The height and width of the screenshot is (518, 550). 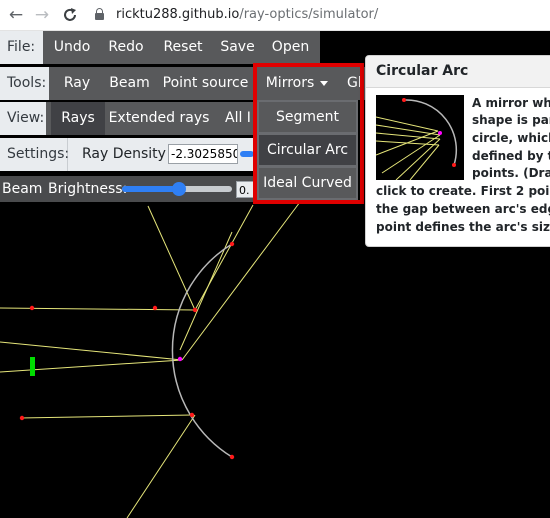 What do you see at coordinates (511, 138) in the screenshot?
I see `tooltip-text-line-3: circle, which i` at bounding box center [511, 138].